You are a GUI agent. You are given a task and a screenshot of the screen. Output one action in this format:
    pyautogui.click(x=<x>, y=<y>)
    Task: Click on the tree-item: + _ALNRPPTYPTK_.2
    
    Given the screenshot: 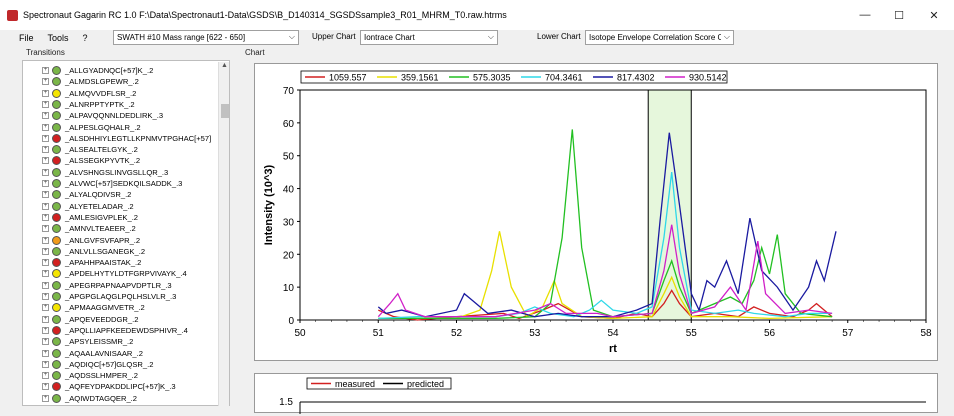 What is the action you would take?
    pyautogui.click(x=79, y=104)
    